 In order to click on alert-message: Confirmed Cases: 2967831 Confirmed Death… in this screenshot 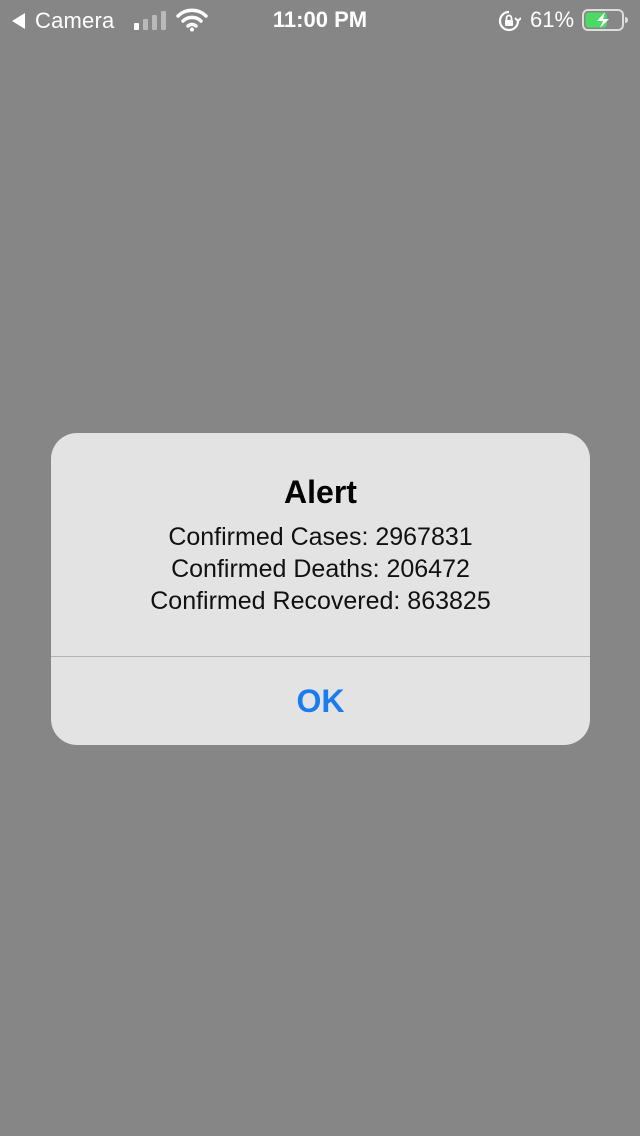, I will do `click(320, 569)`.